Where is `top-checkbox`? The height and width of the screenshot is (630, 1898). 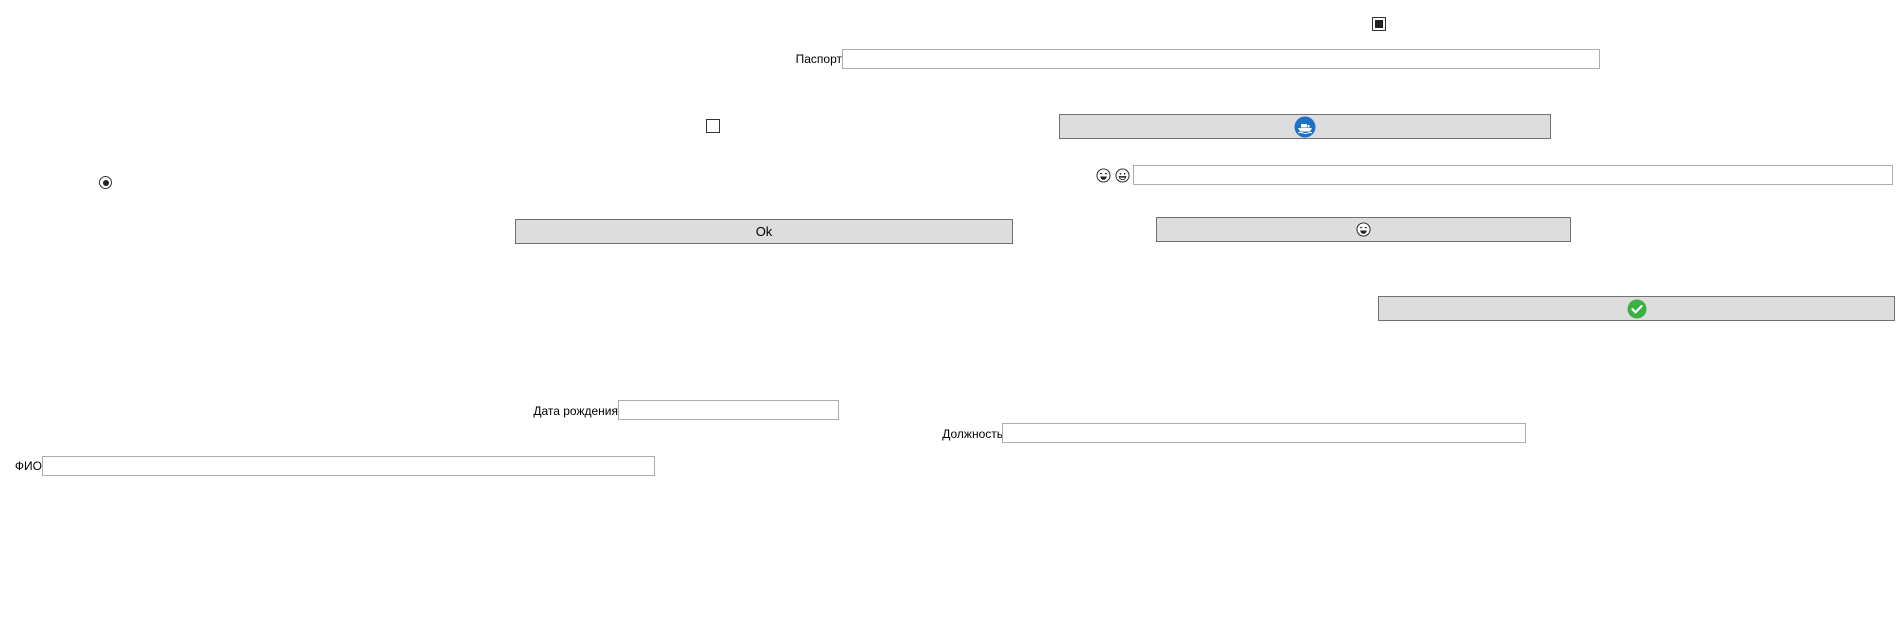
top-checkbox is located at coordinates (1379, 24).